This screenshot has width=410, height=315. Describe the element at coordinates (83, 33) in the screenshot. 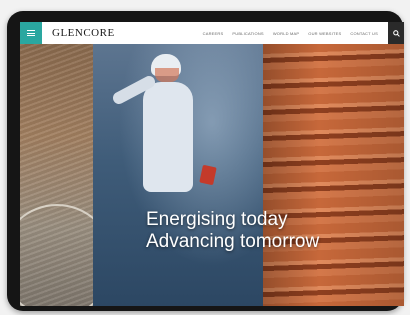

I see `site-logo: GLENCORE` at that location.